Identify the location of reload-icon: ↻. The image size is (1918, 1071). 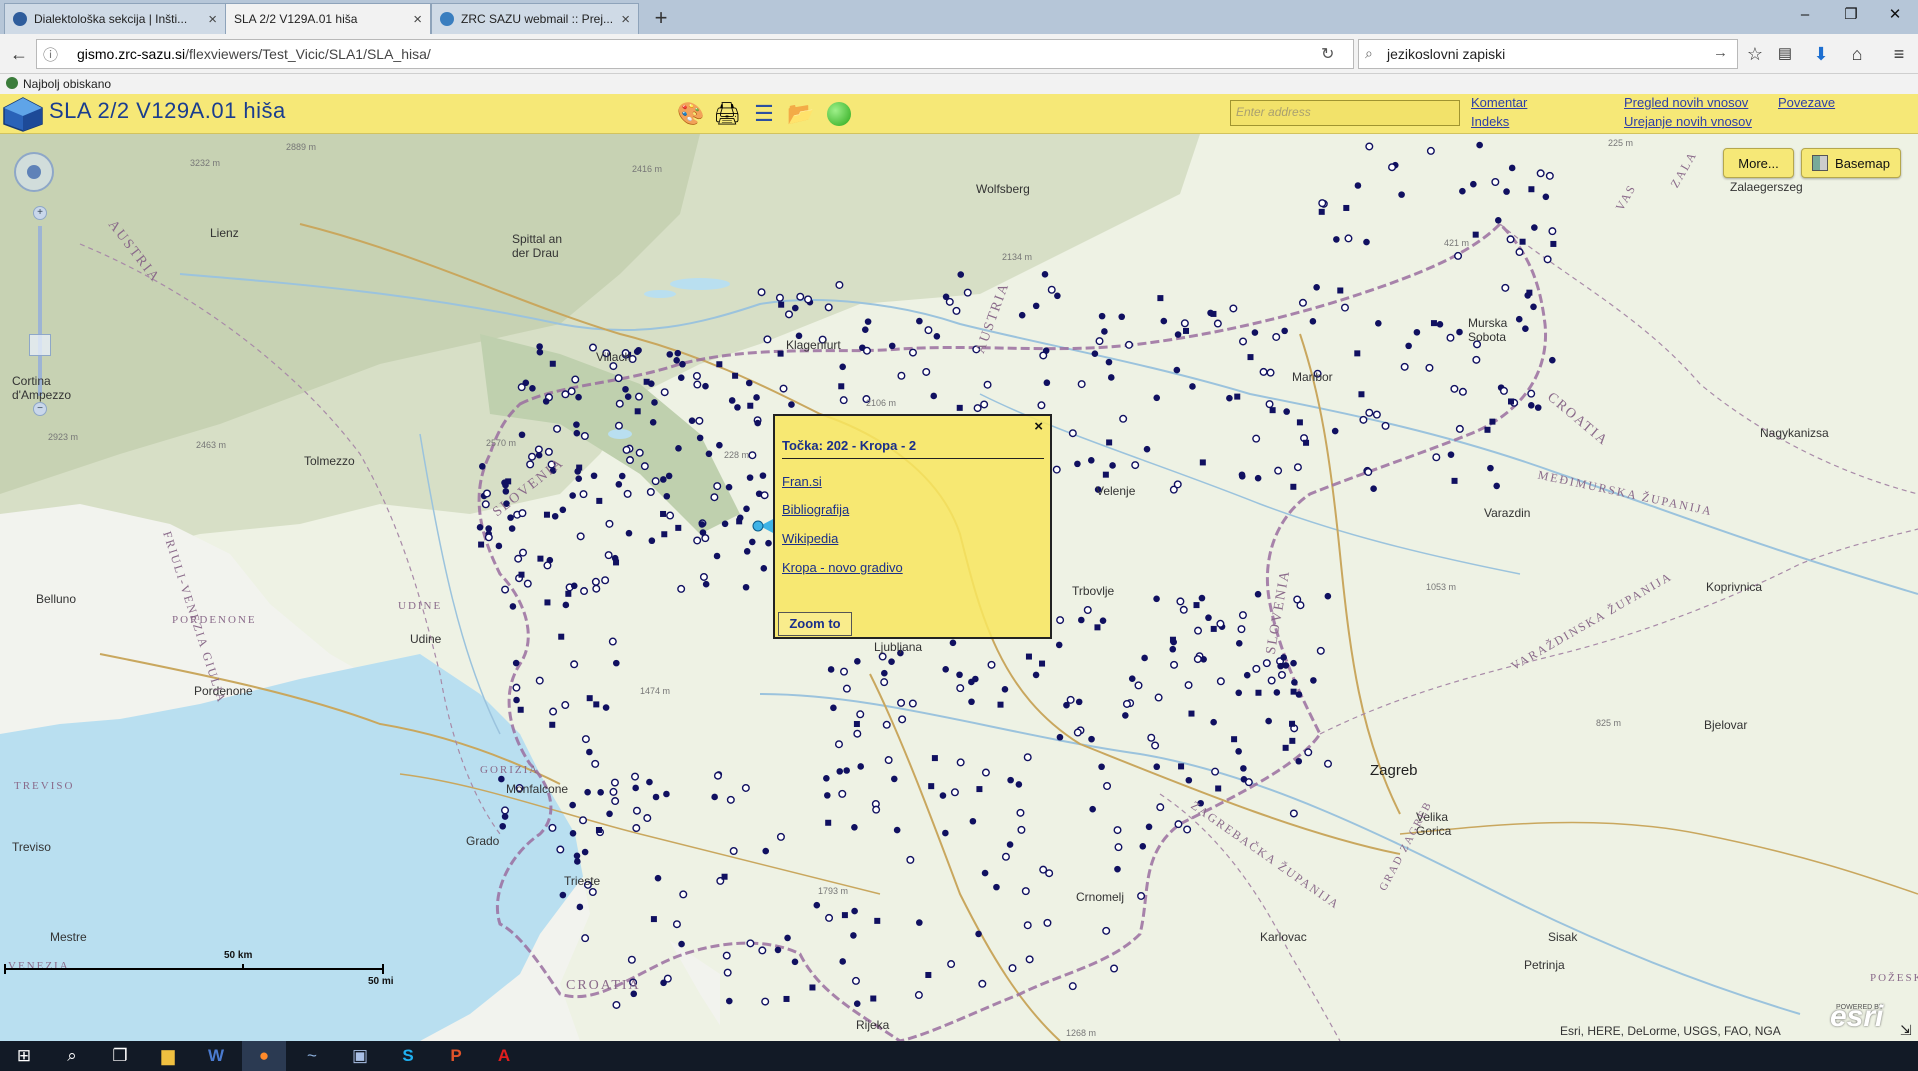
(1327, 54).